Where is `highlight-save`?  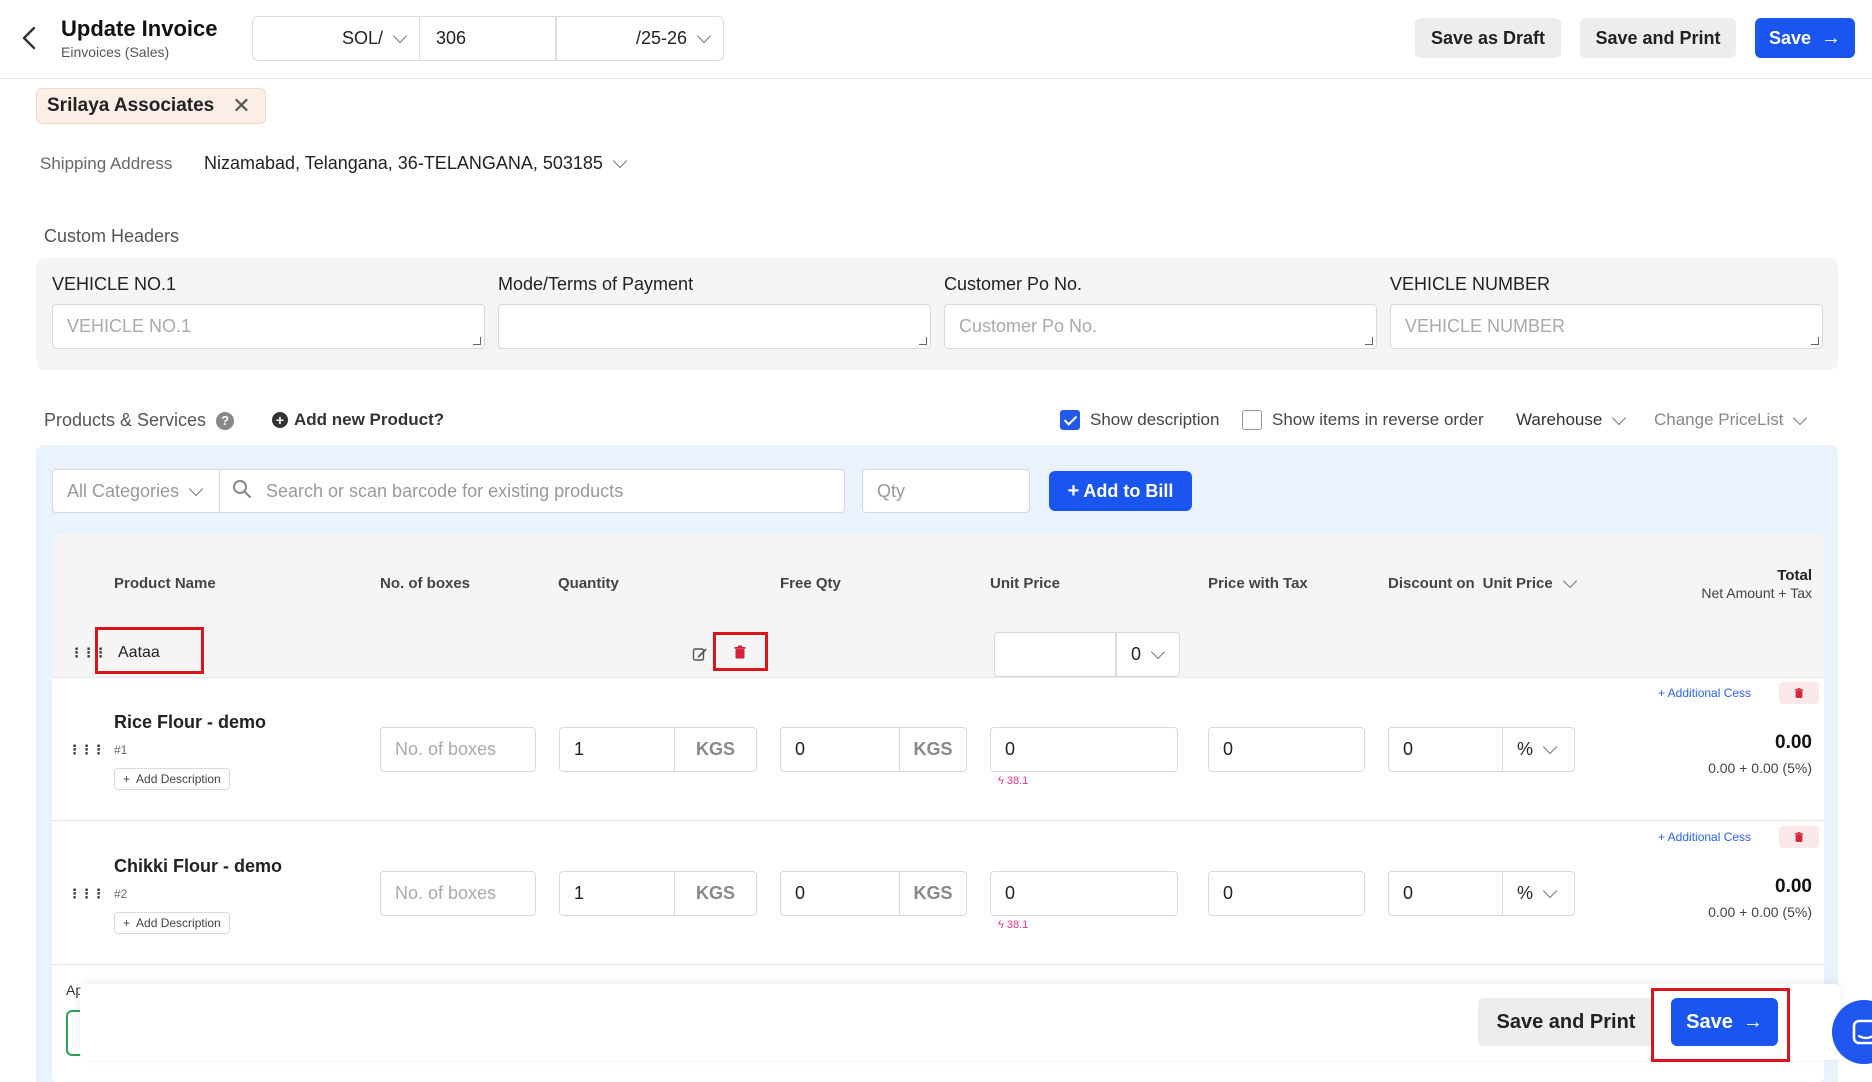
highlight-save is located at coordinates (1720, 1025).